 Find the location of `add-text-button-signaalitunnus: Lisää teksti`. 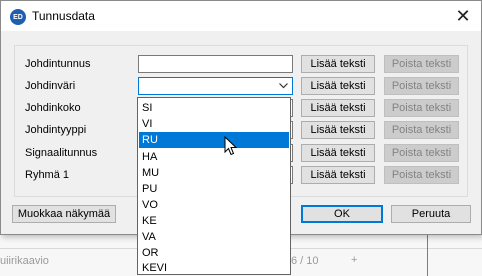

add-text-button-signaalitunnus: Lisää teksti is located at coordinates (338, 153).